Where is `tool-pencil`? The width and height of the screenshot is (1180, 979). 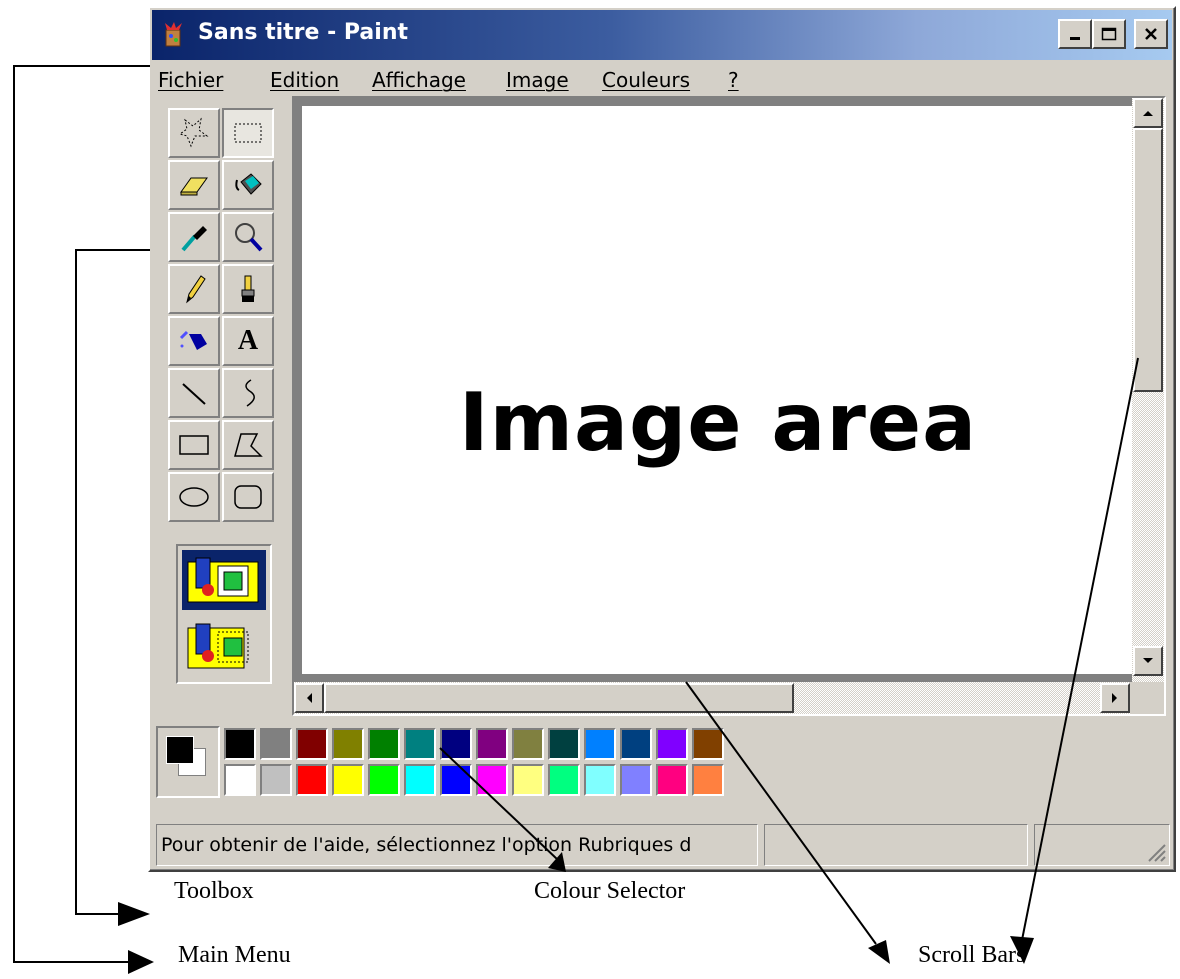
tool-pencil is located at coordinates (194, 289).